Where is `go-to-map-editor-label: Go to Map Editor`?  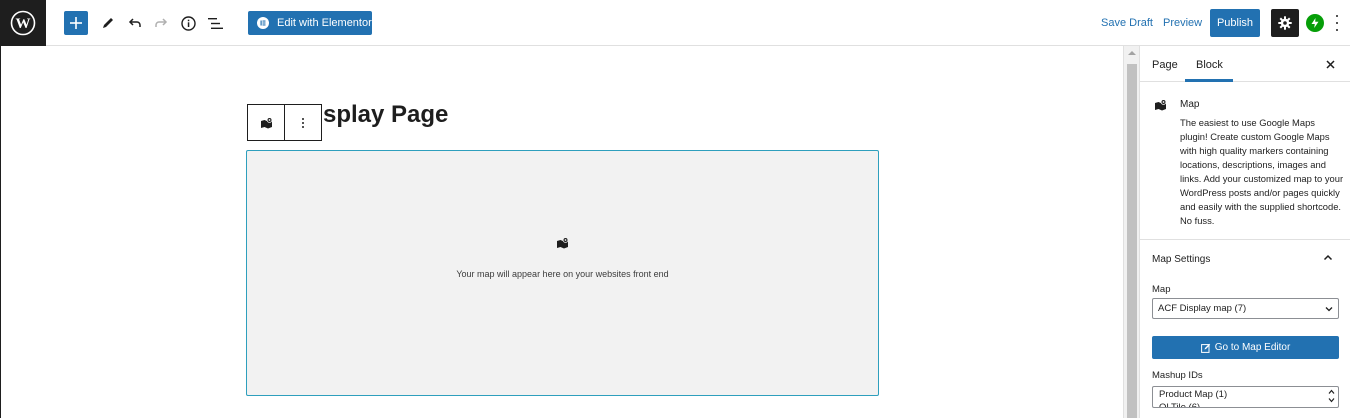 go-to-map-editor-label: Go to Map Editor is located at coordinates (1252, 347).